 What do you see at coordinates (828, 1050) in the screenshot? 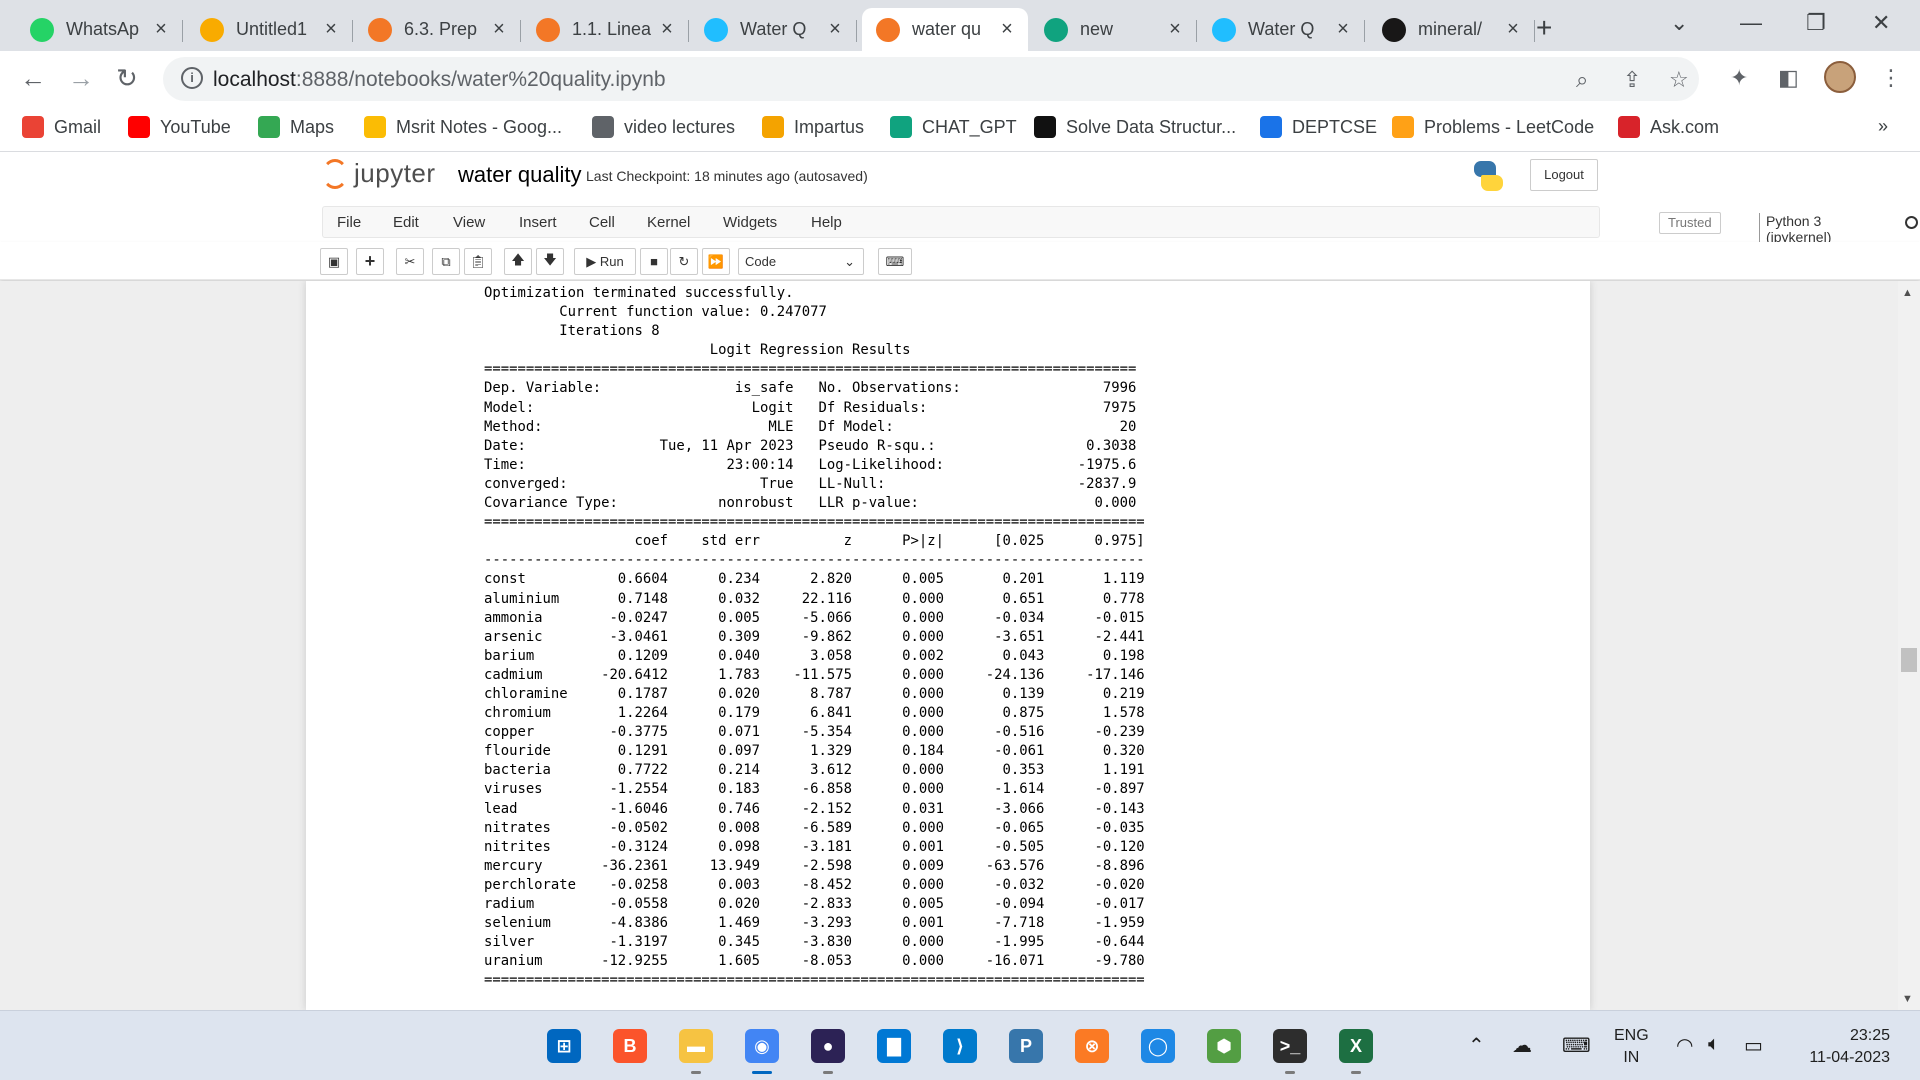
I see `eclipse-icon: ●` at bounding box center [828, 1050].